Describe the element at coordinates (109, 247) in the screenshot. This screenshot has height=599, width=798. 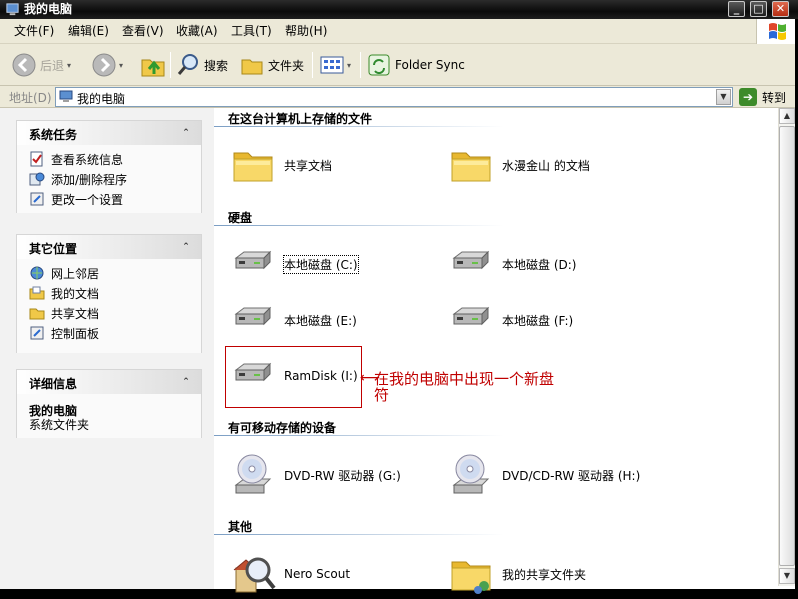
I see `other-places-header: 其它位置 ⌃` at that location.